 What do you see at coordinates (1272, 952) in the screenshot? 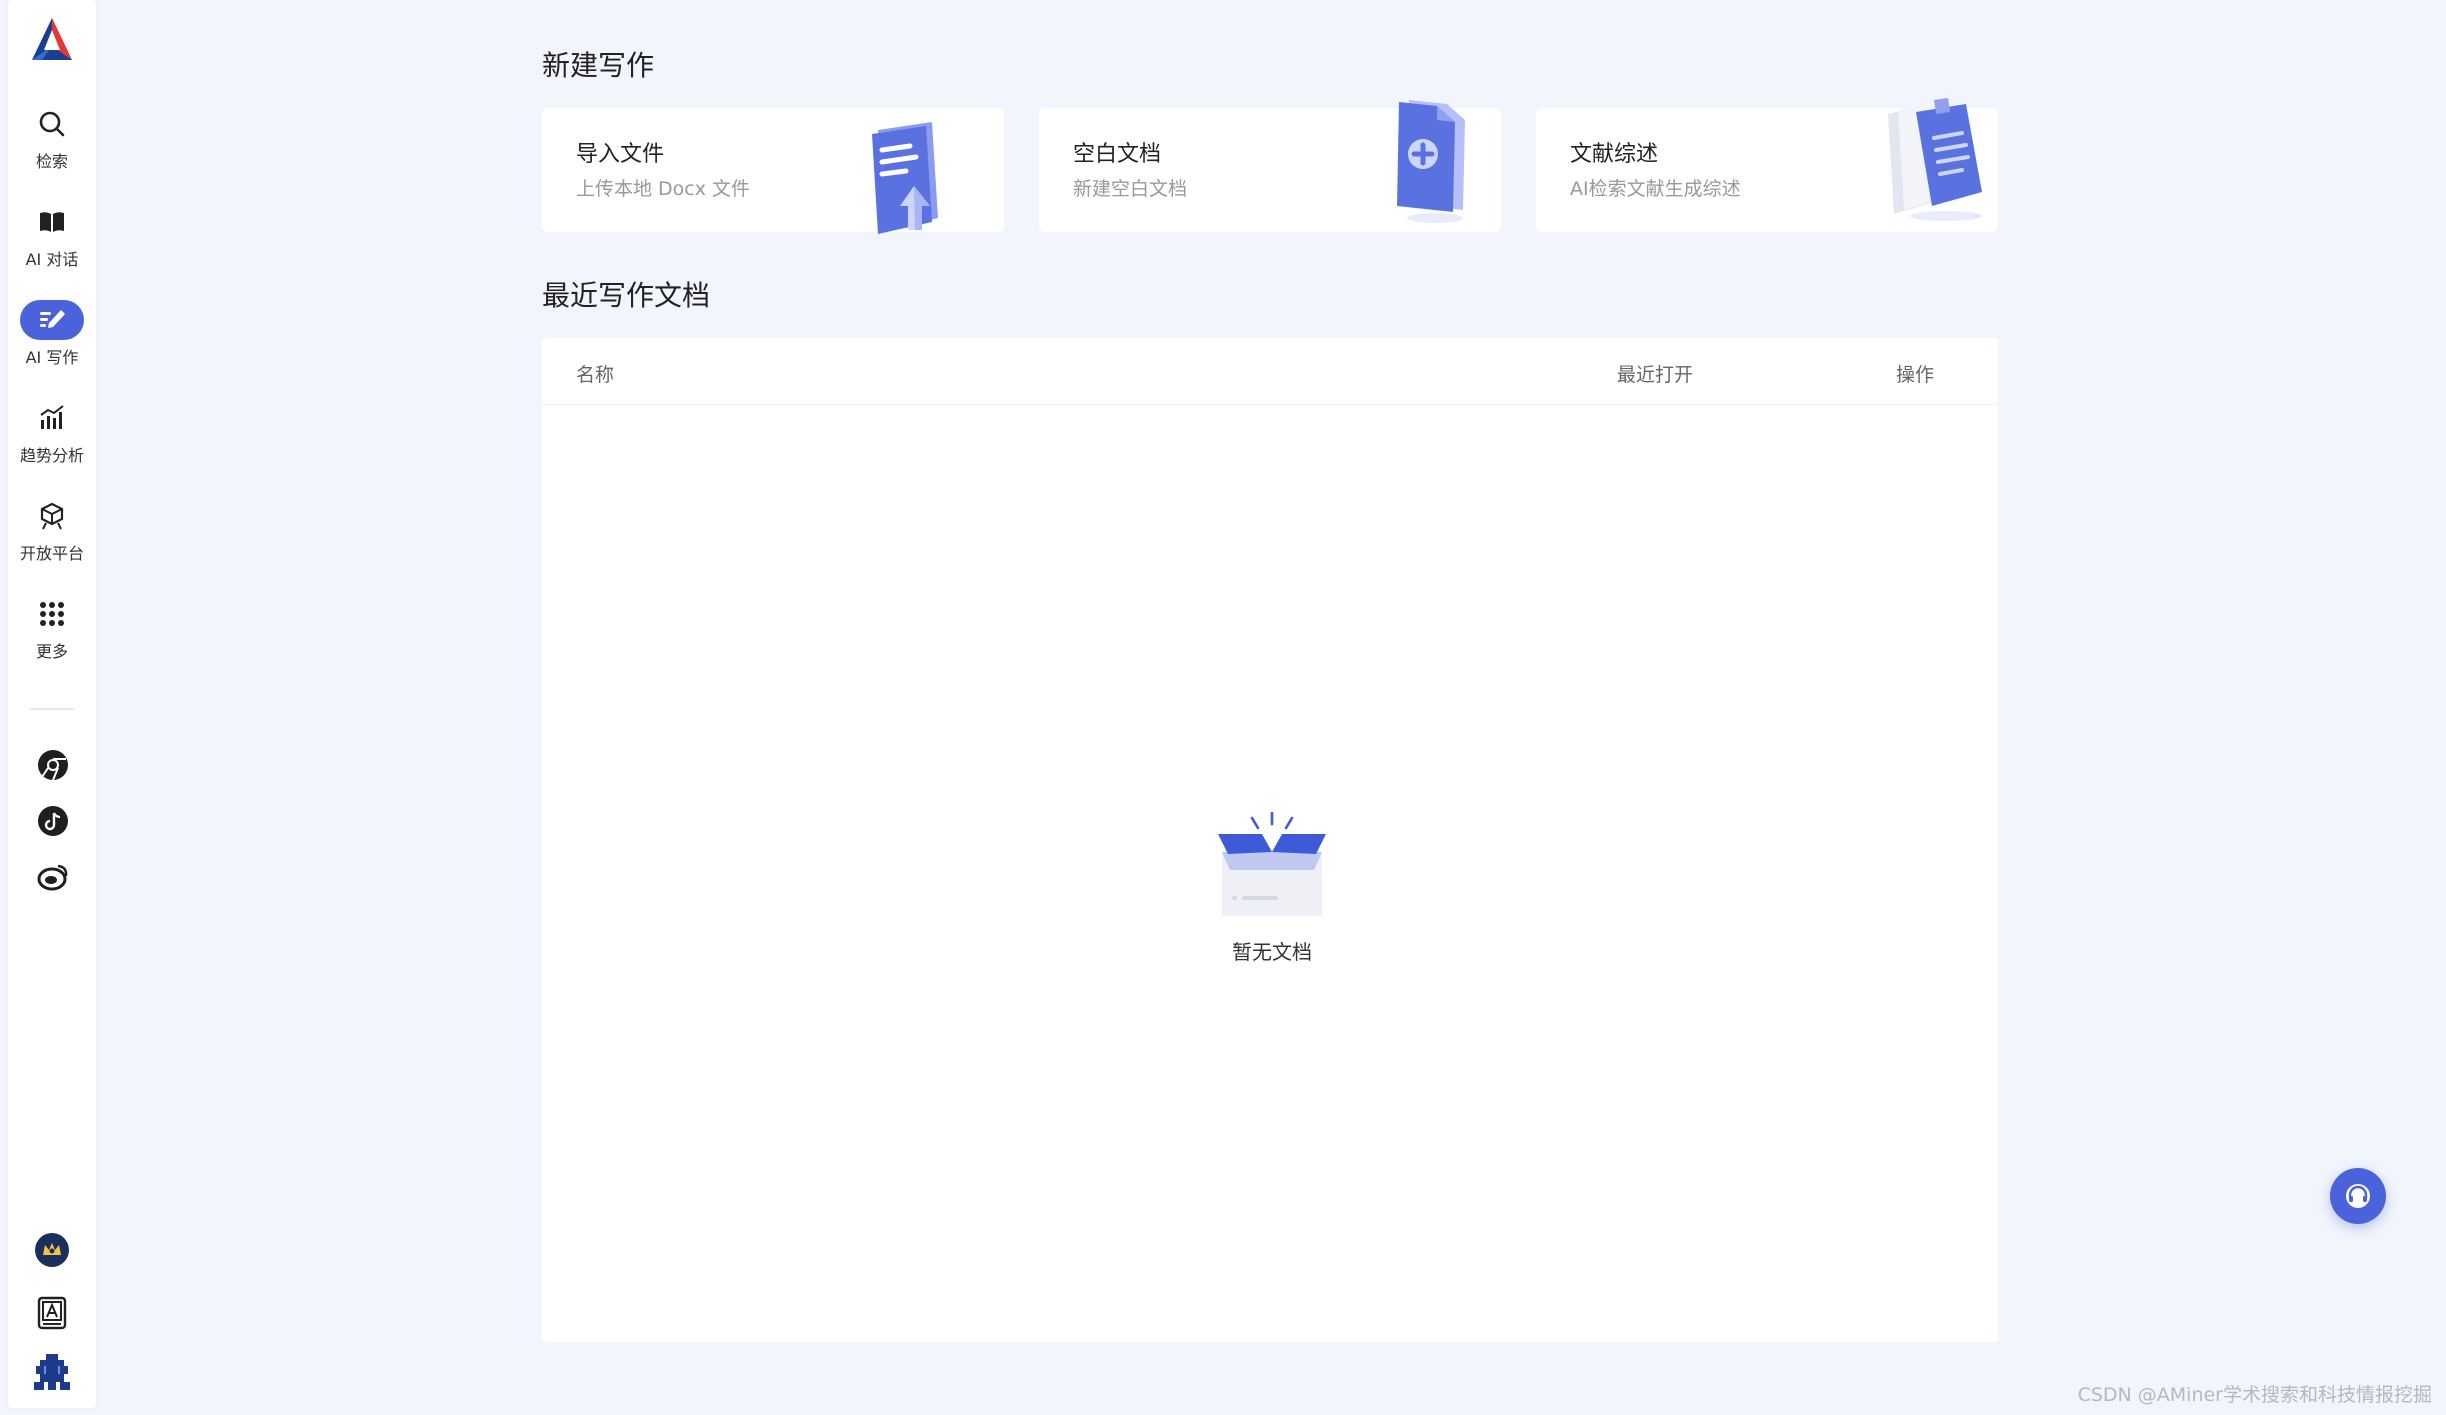
I see `empty-state-text: 暂无文档` at bounding box center [1272, 952].